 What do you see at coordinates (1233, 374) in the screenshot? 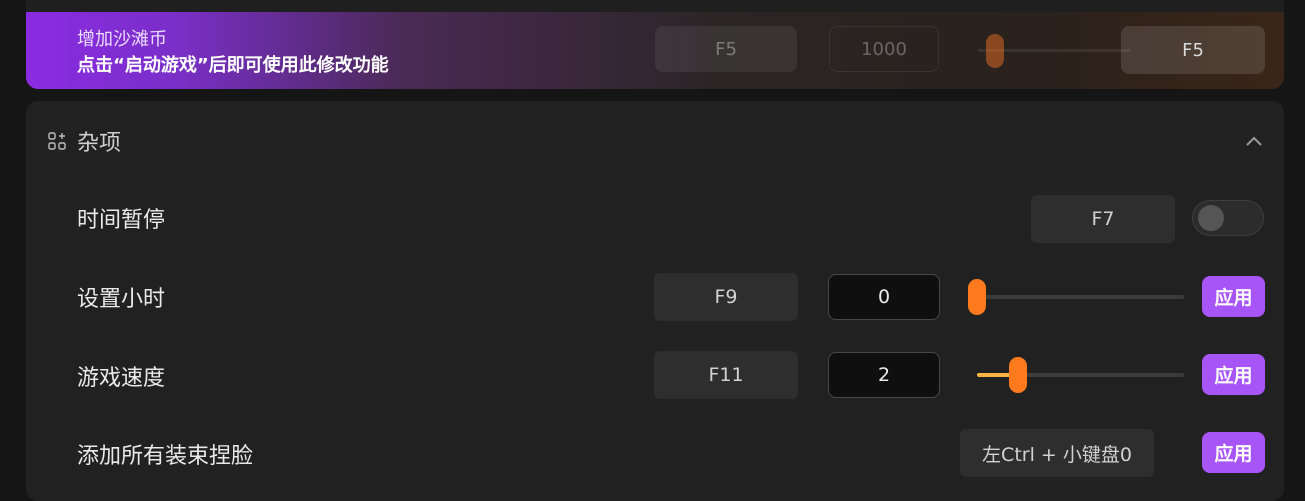
I see `game-speed-apply-button: 应用` at bounding box center [1233, 374].